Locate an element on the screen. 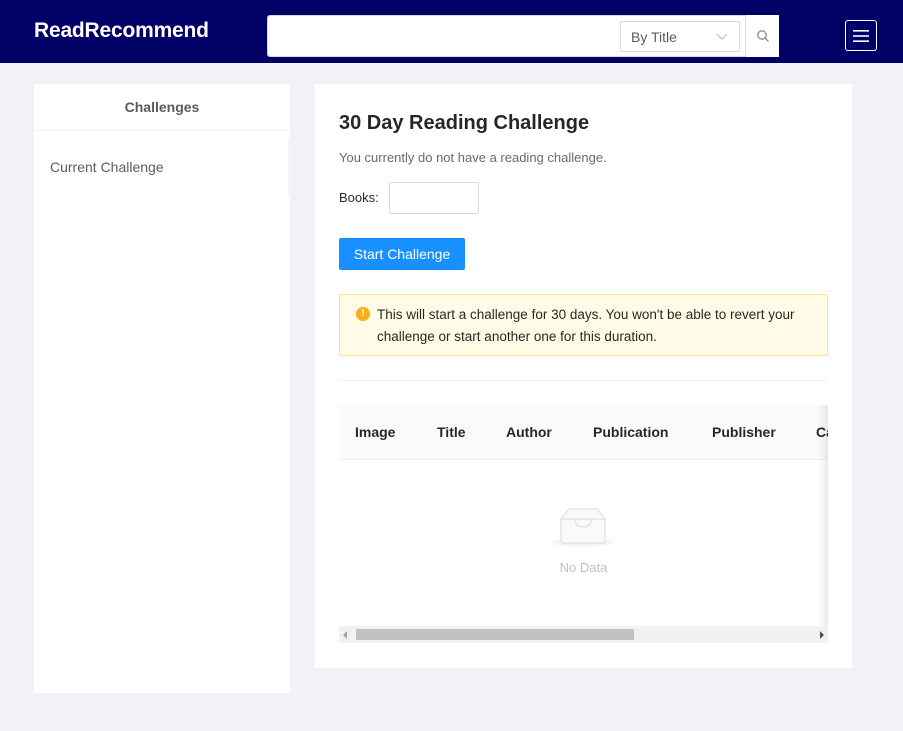 This screenshot has height=731, width=903. column-header-publication: Publication is located at coordinates (630, 432).